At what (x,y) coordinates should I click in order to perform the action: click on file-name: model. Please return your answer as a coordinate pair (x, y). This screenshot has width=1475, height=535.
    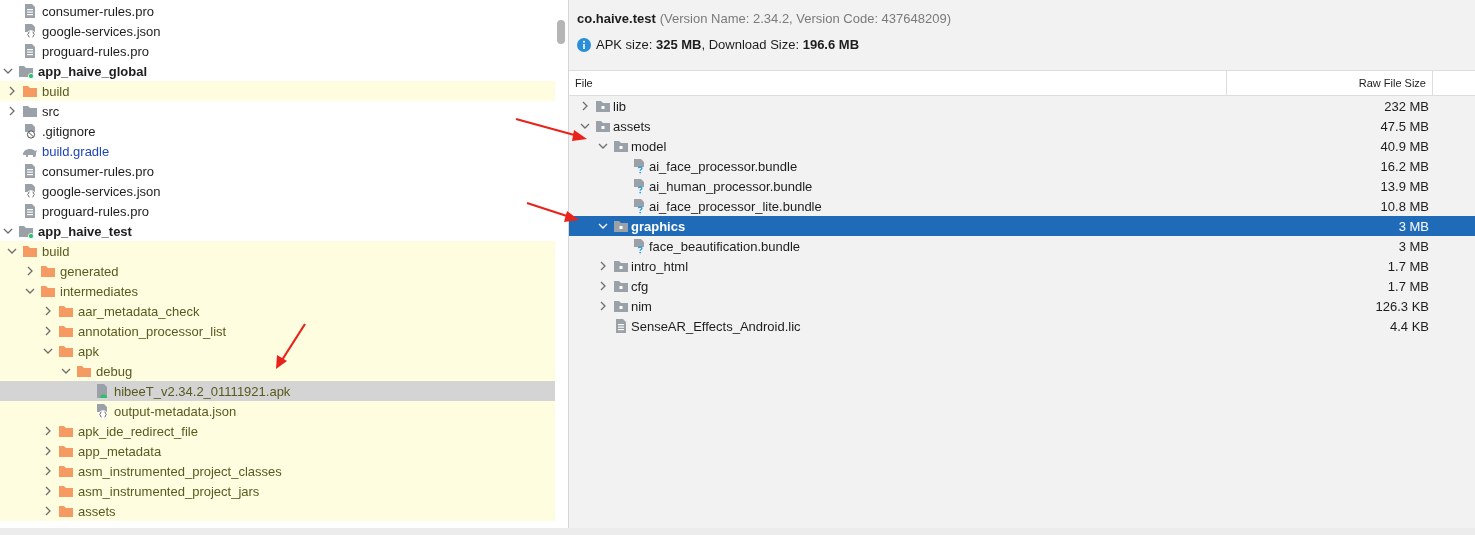
    Looking at the image, I should click on (649, 146).